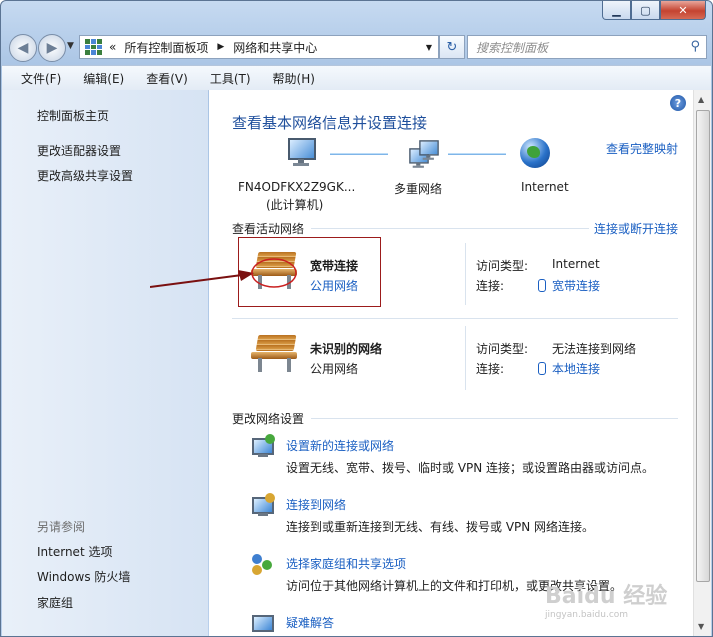 The image size is (713, 637). I want to click on back-arrow-icon: ◀, so click(23, 48).